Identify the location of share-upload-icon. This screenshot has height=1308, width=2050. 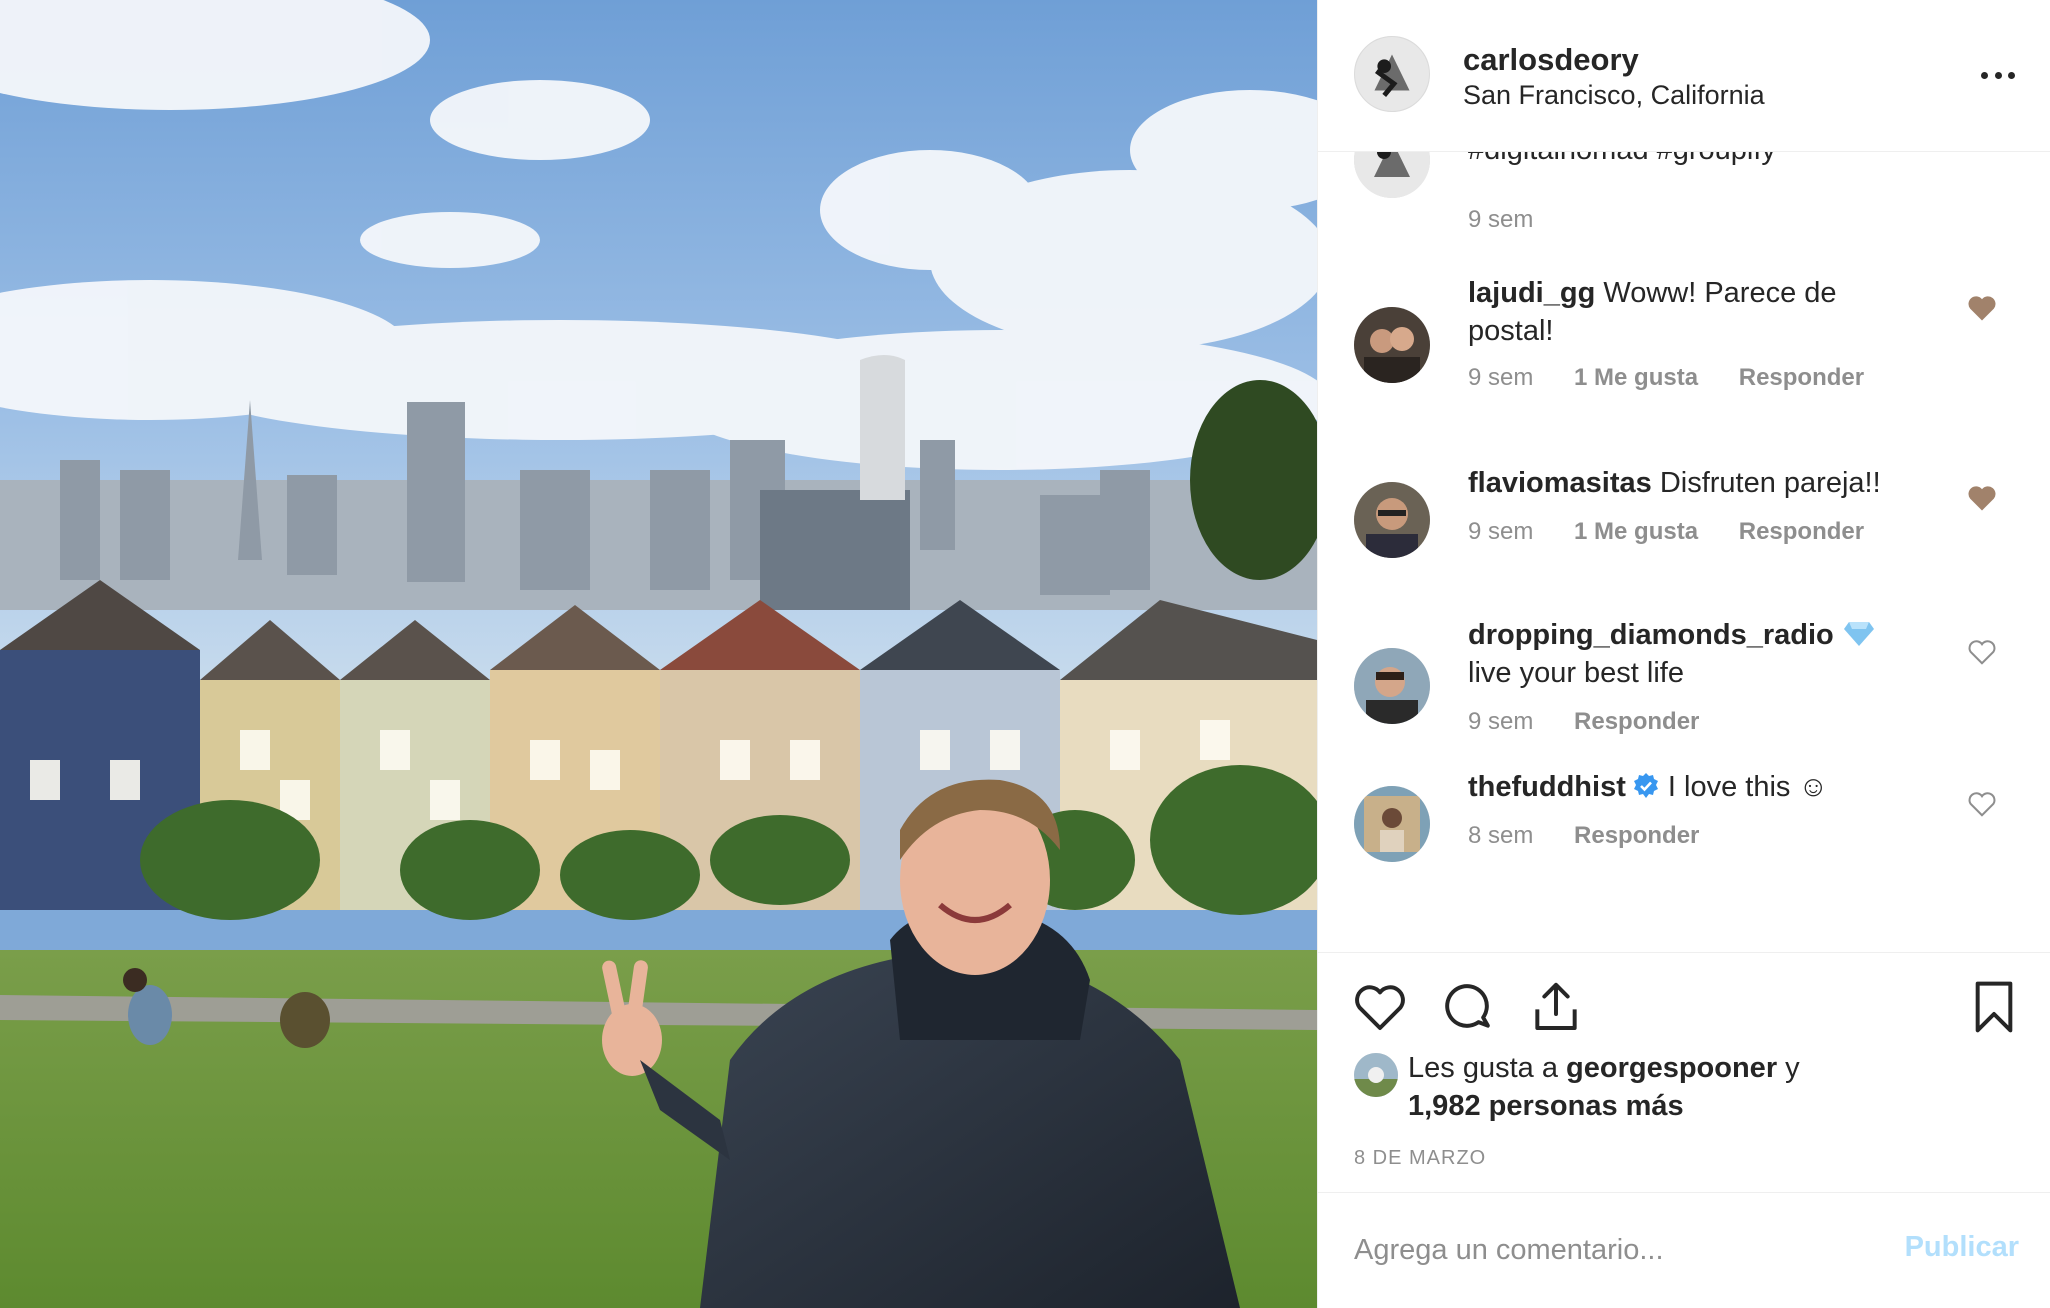
(1556, 1007).